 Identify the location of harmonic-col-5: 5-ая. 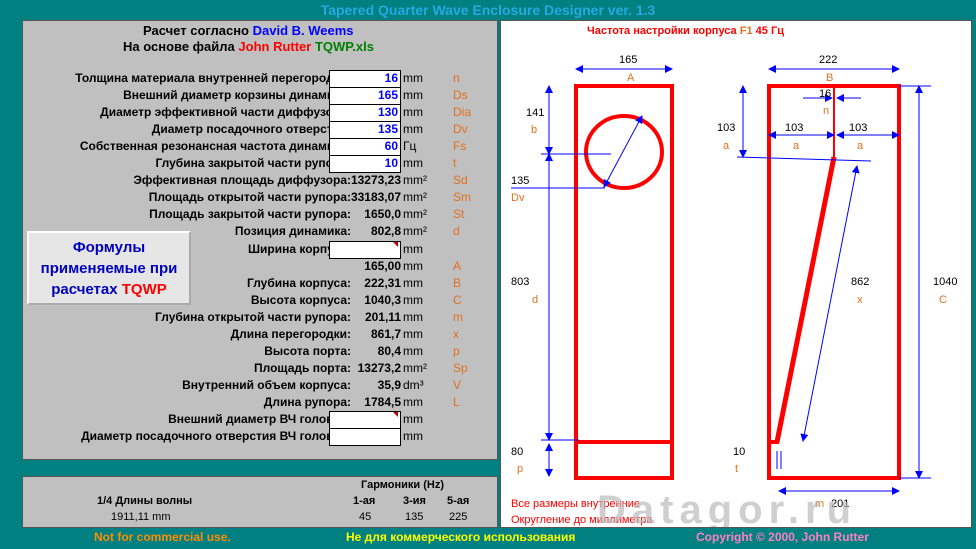
(458, 501).